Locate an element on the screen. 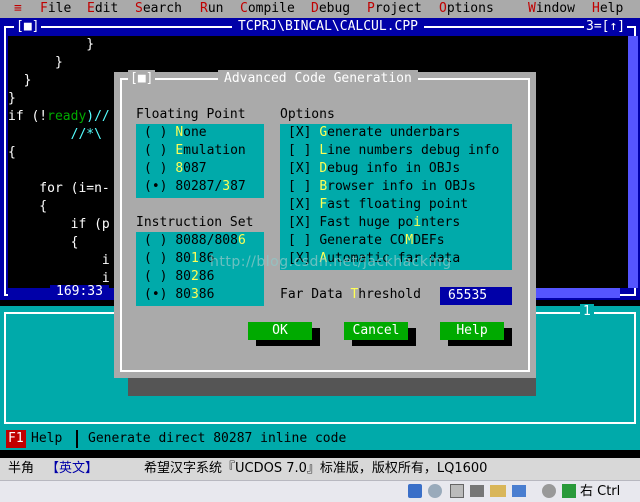 The height and width of the screenshot is (502, 640). menu-project: Project is located at coordinates (394, 9).